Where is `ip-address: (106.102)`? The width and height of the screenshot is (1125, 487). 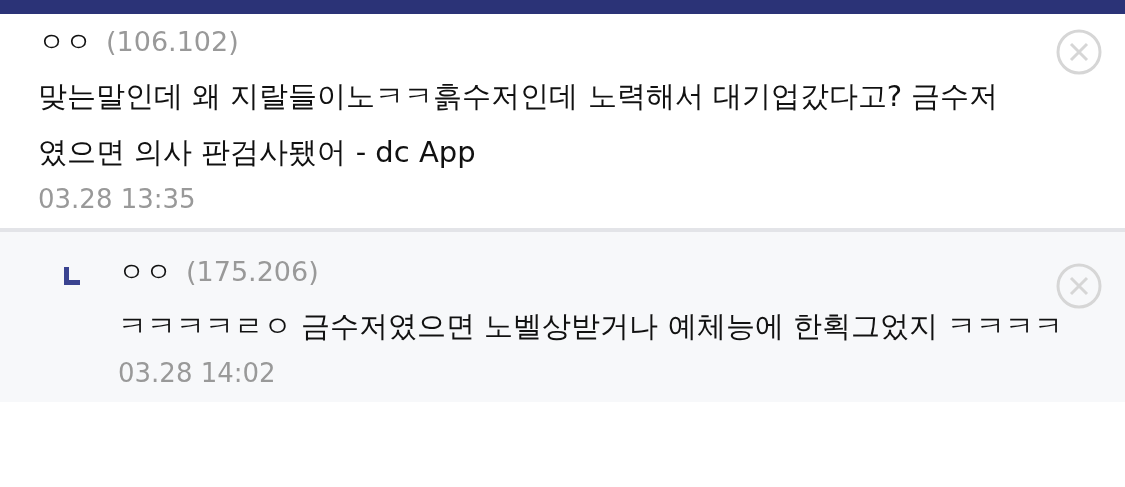 ip-address: (106.102) is located at coordinates (172, 41).